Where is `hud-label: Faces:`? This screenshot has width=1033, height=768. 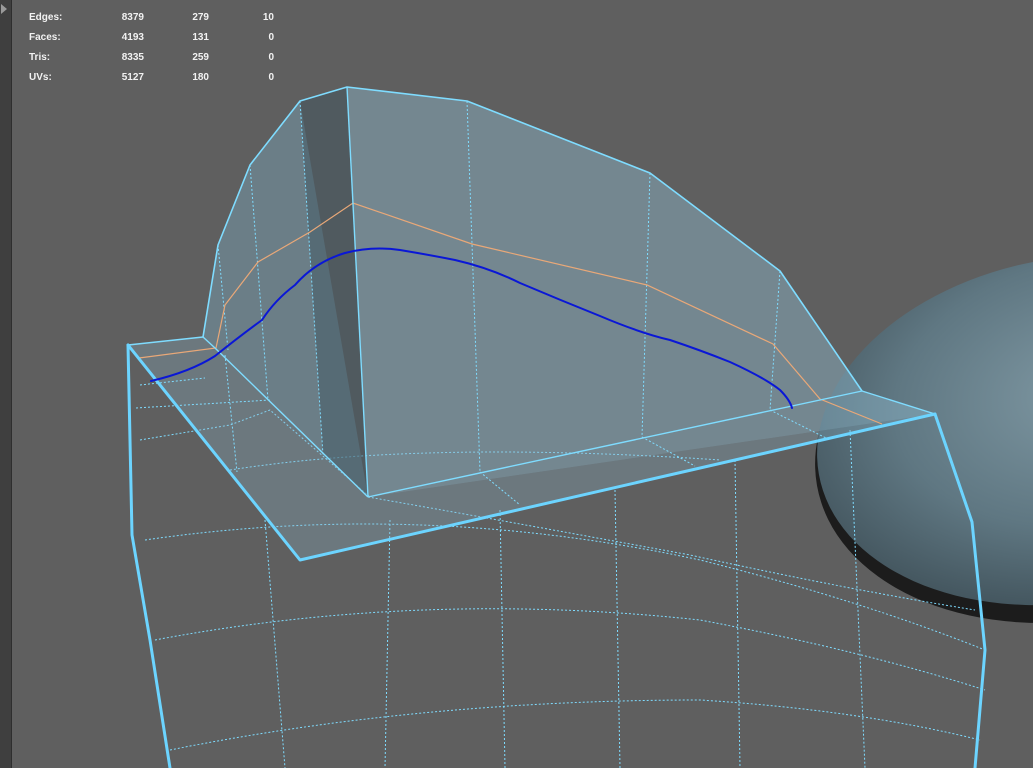
hud-label: Faces: is located at coordinates (45, 37).